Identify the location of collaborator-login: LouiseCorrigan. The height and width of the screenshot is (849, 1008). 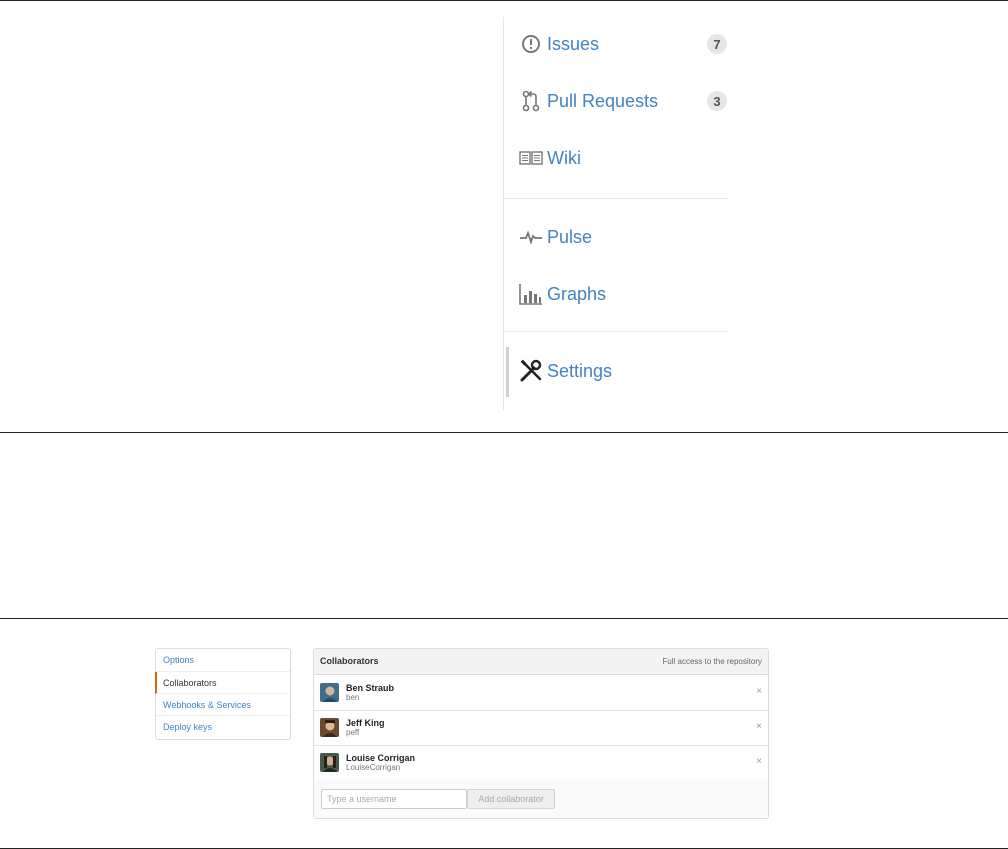
(373, 767).